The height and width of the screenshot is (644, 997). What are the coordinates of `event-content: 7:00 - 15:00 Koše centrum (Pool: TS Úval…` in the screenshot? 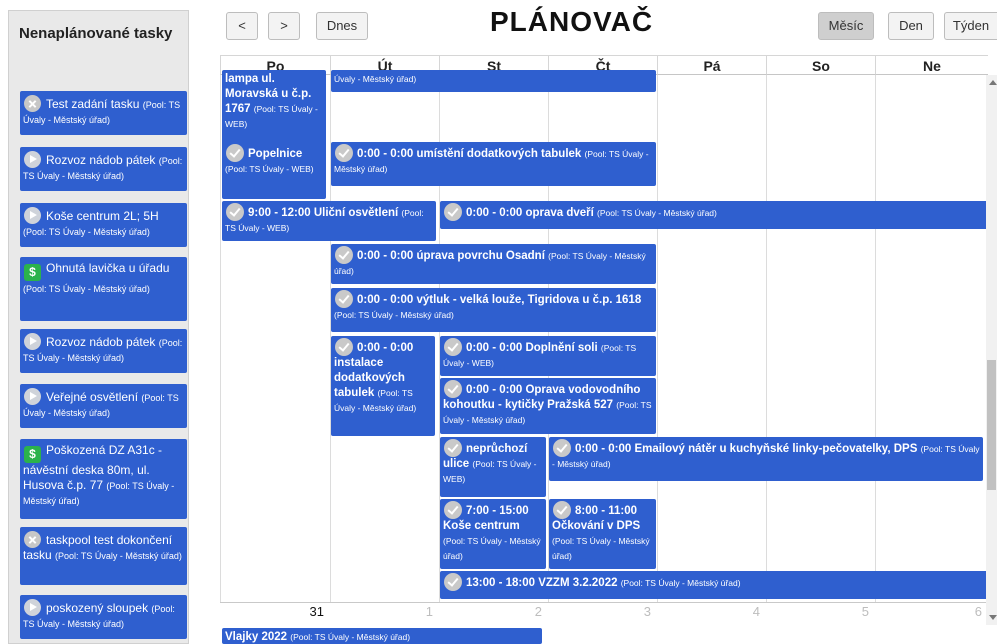 It's located at (493, 532).